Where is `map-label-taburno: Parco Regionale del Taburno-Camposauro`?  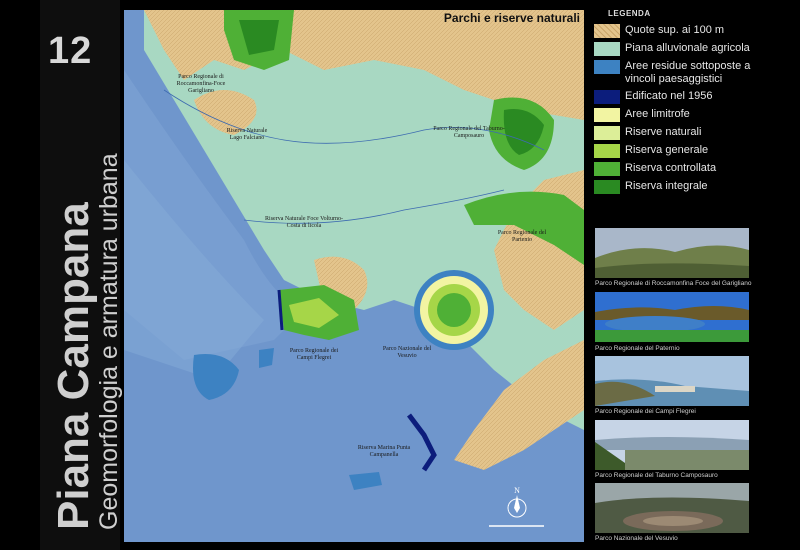 map-label-taburno: Parco Regionale del Taburno-Camposauro is located at coordinates (469, 132).